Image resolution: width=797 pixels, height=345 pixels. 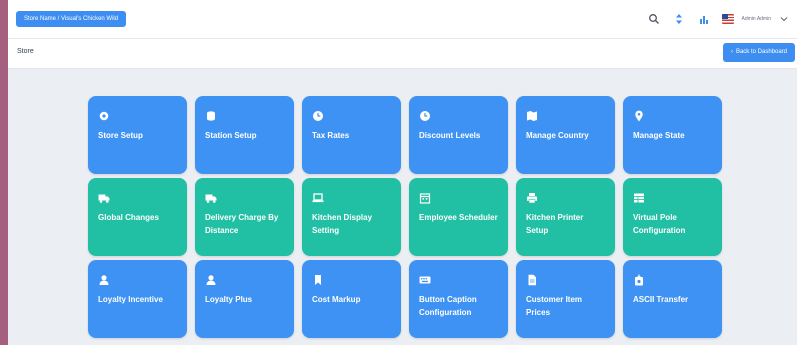 What do you see at coordinates (784, 19) in the screenshot?
I see `chevron-down-icon` at bounding box center [784, 19].